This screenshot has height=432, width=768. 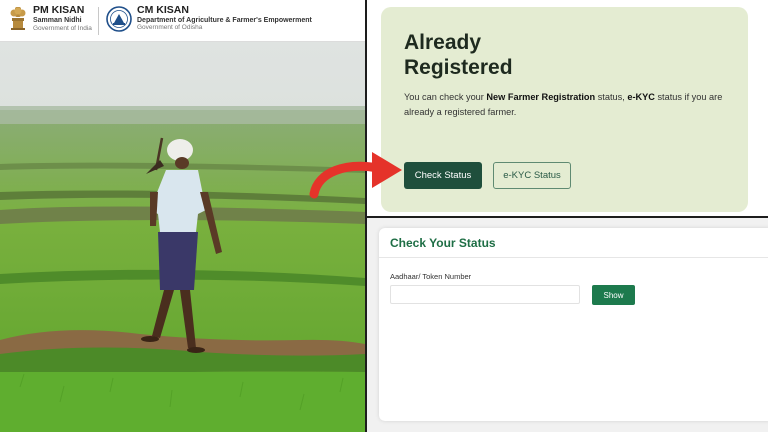 What do you see at coordinates (532, 175) in the screenshot?
I see `ekyc-status-button: e-KYC Status` at bounding box center [532, 175].